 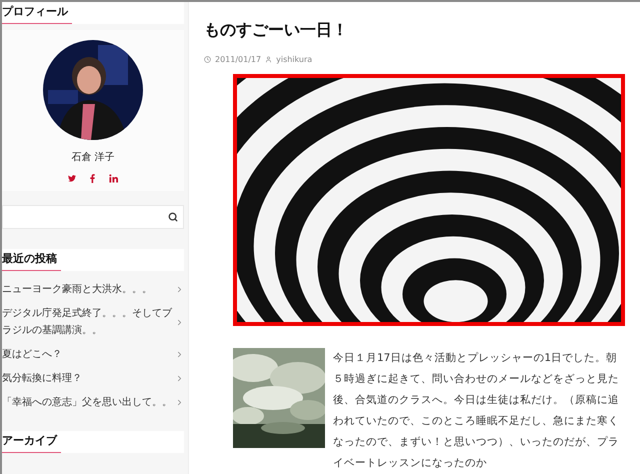 I want to click on clock-icon, so click(x=207, y=59).